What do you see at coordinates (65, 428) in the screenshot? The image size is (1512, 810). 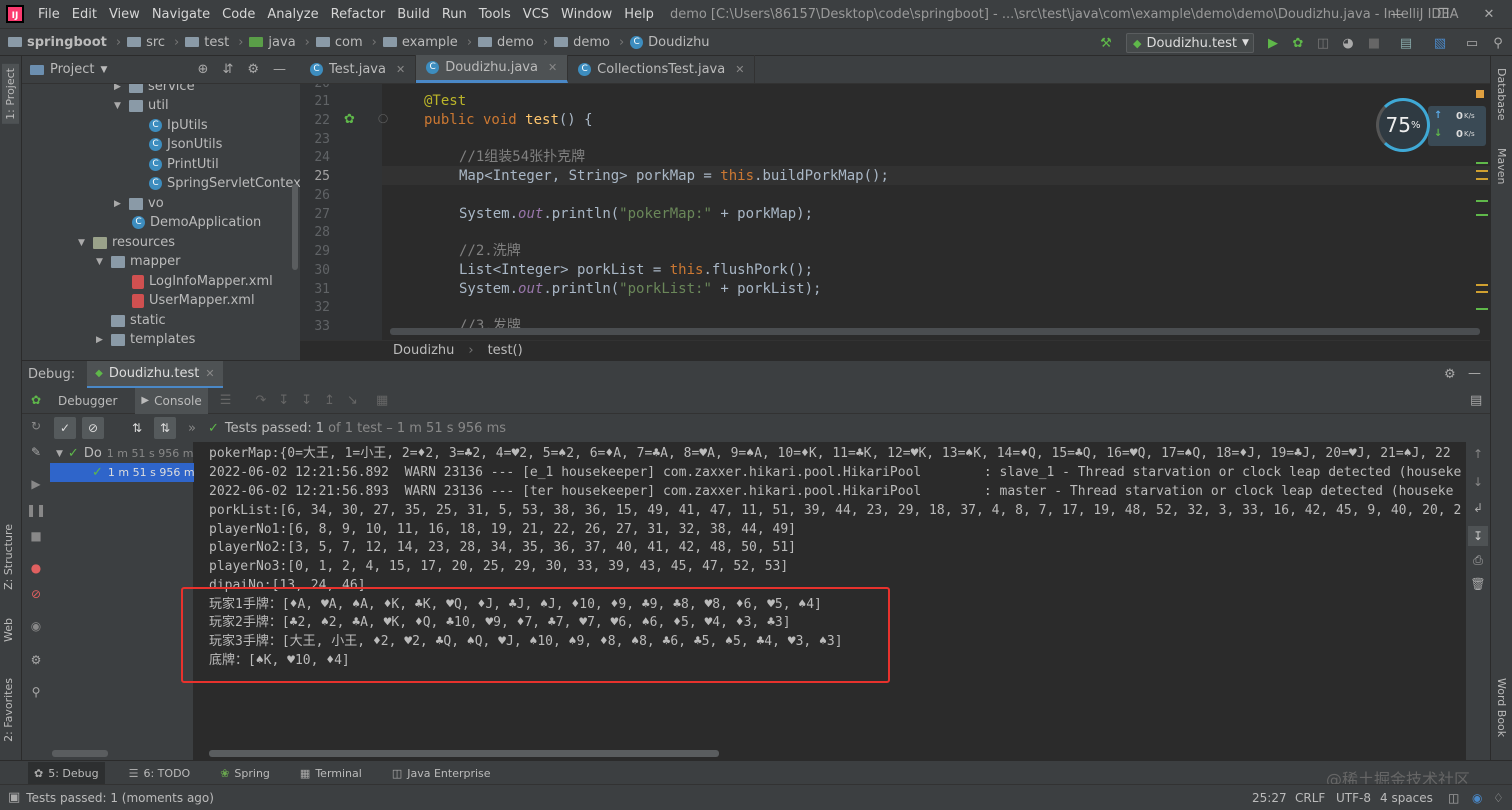 I see `show-passed-button: ✓` at bounding box center [65, 428].